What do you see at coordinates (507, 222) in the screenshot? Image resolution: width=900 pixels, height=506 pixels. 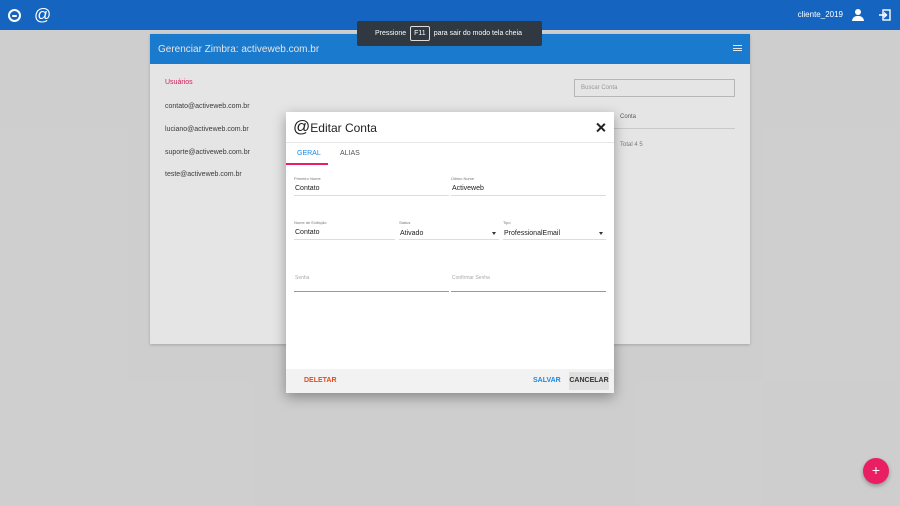 I see `field-label: Tipo` at bounding box center [507, 222].